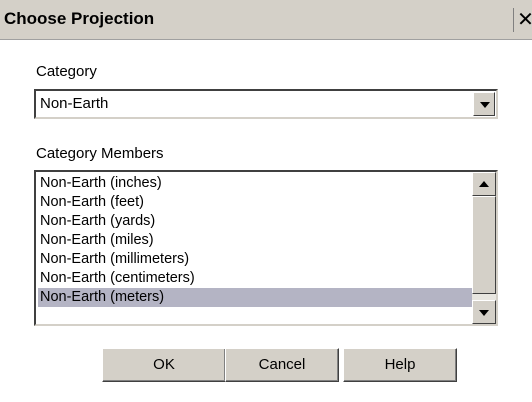 The width and height of the screenshot is (532, 402). Describe the element at coordinates (282, 365) in the screenshot. I see `cancel-button: Cancel` at that location.